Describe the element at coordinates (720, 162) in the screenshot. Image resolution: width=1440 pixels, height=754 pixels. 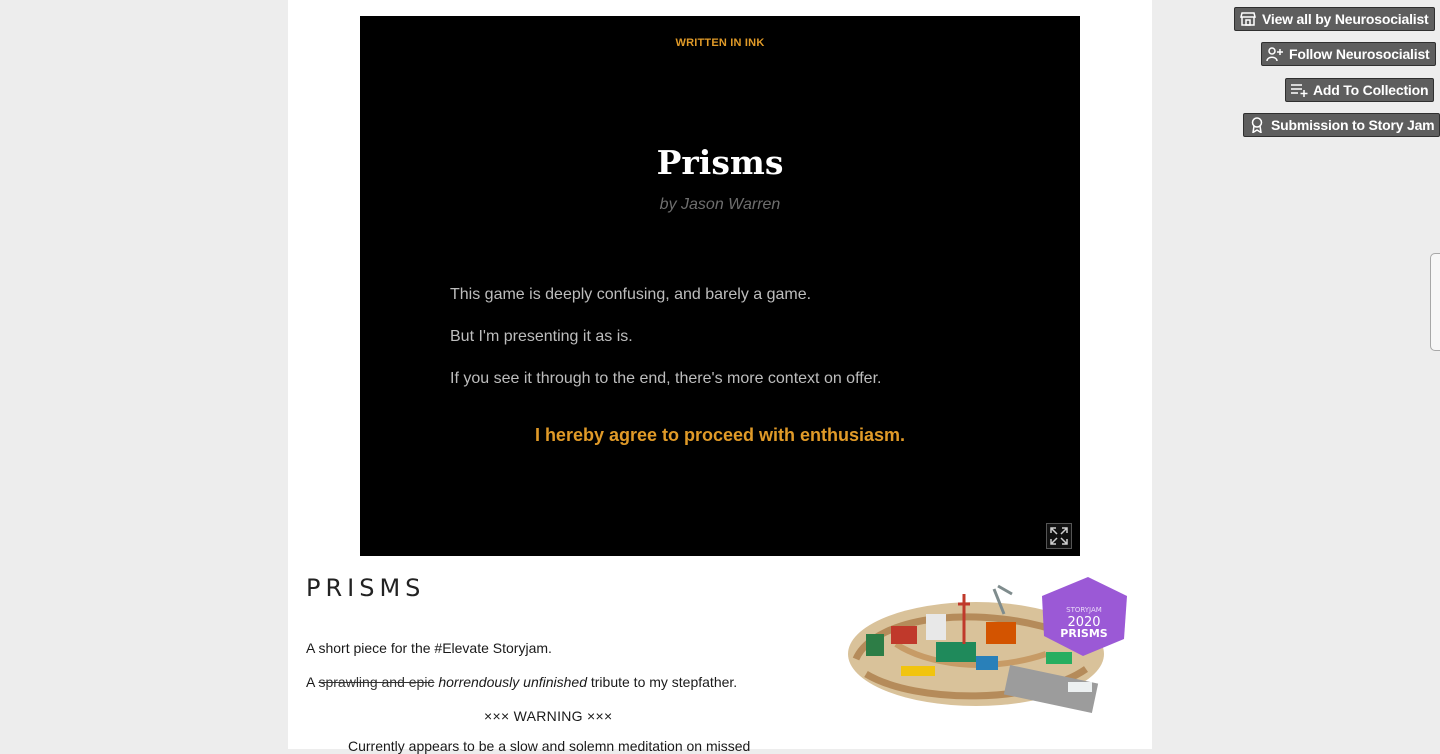
I see `game-title: Prisms` at that location.